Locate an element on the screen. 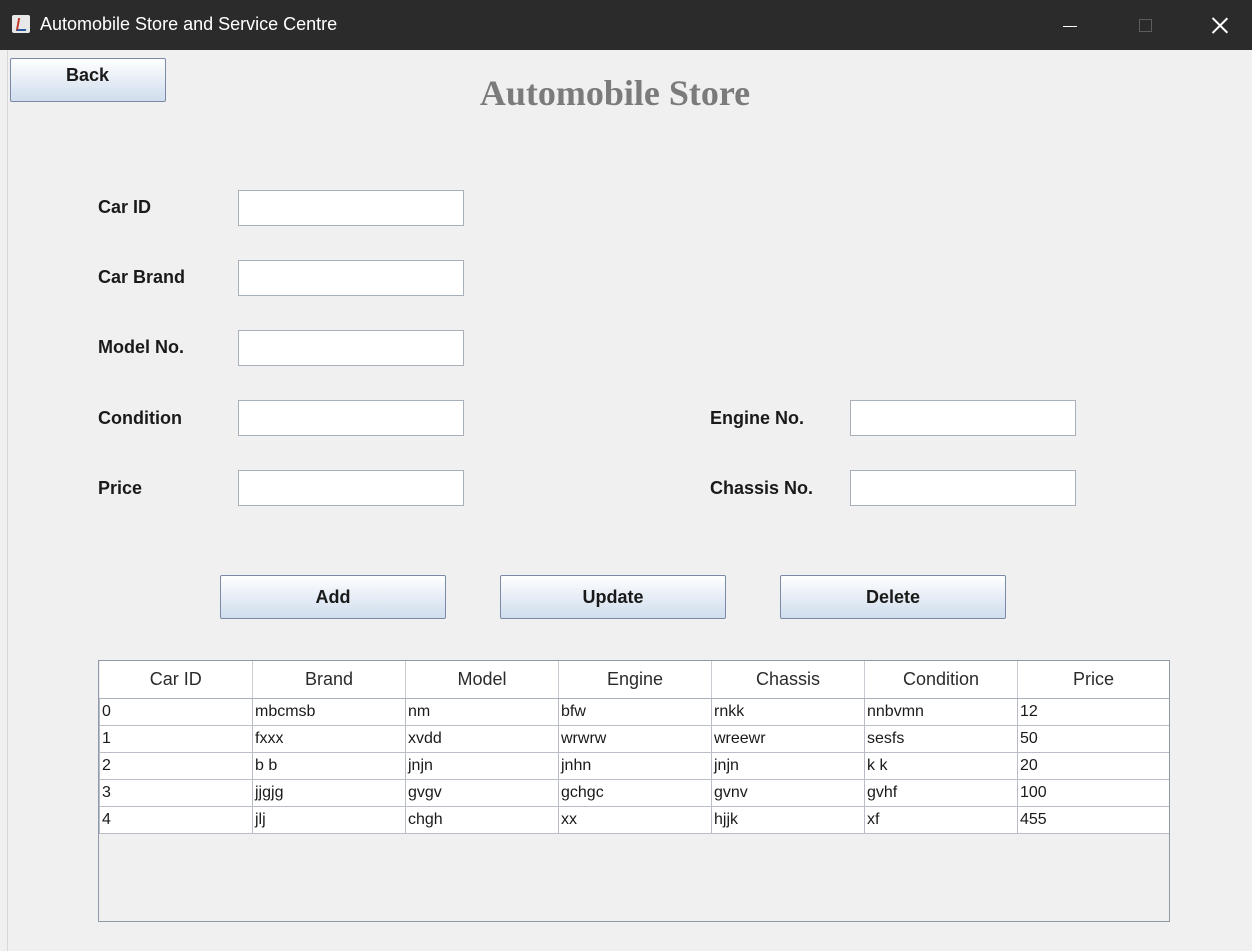 The image size is (1252, 951). table-cell: 3 is located at coordinates (176, 793).